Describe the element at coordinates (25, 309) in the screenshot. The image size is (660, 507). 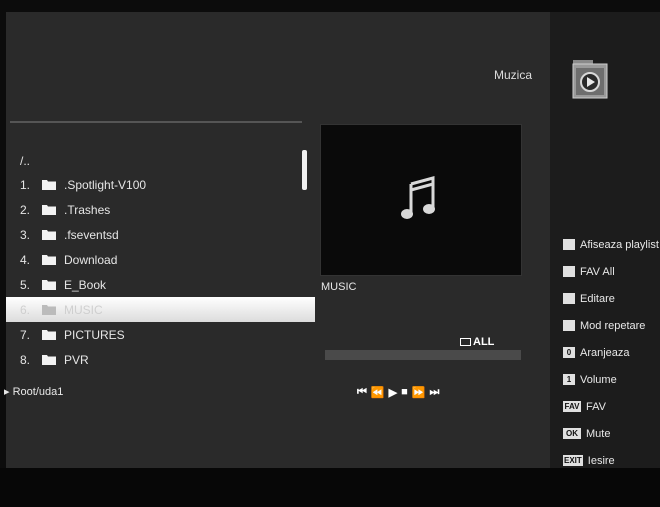
I see `item-number: 6.` at that location.